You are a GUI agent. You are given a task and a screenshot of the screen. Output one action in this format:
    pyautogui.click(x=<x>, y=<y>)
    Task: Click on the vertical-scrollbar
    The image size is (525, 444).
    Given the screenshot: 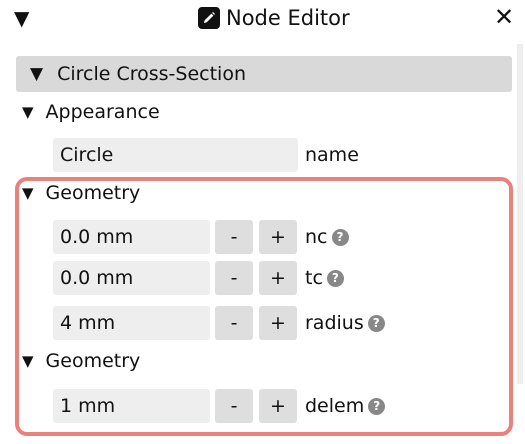 What is the action you would take?
    pyautogui.click(x=520, y=214)
    